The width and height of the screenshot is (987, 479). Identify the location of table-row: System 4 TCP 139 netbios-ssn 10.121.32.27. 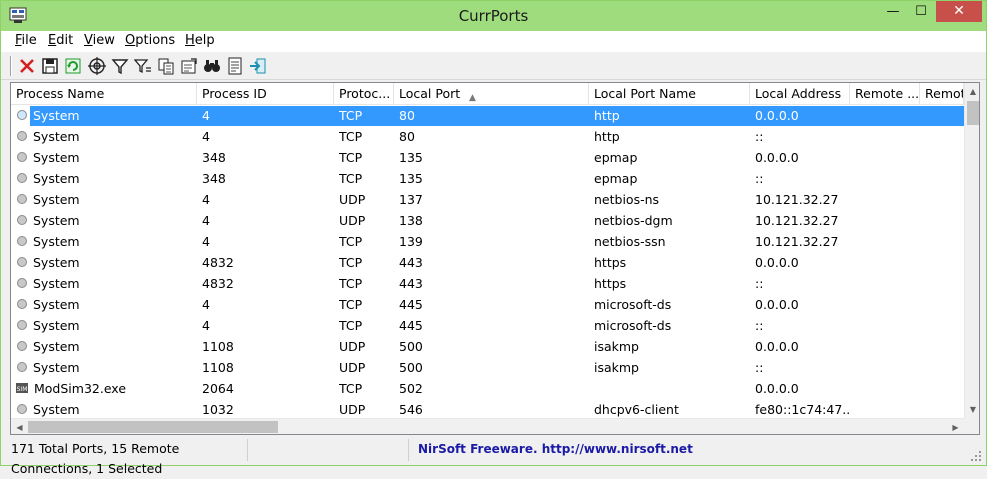
(487, 241).